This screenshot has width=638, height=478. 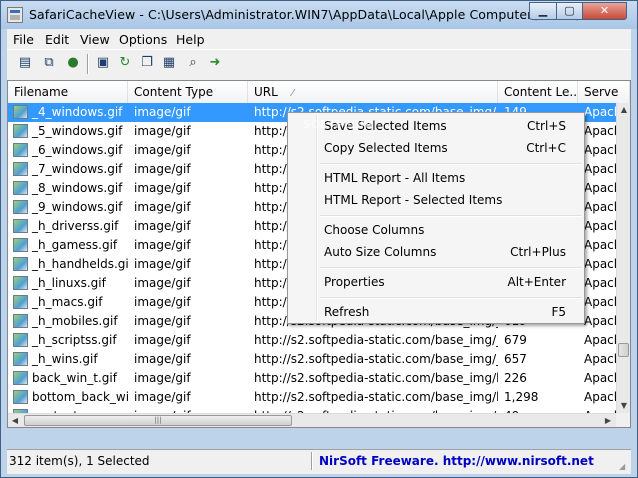 What do you see at coordinates (436, 230) in the screenshot?
I see `menu-item-choose-columns: Choose Columns` at bounding box center [436, 230].